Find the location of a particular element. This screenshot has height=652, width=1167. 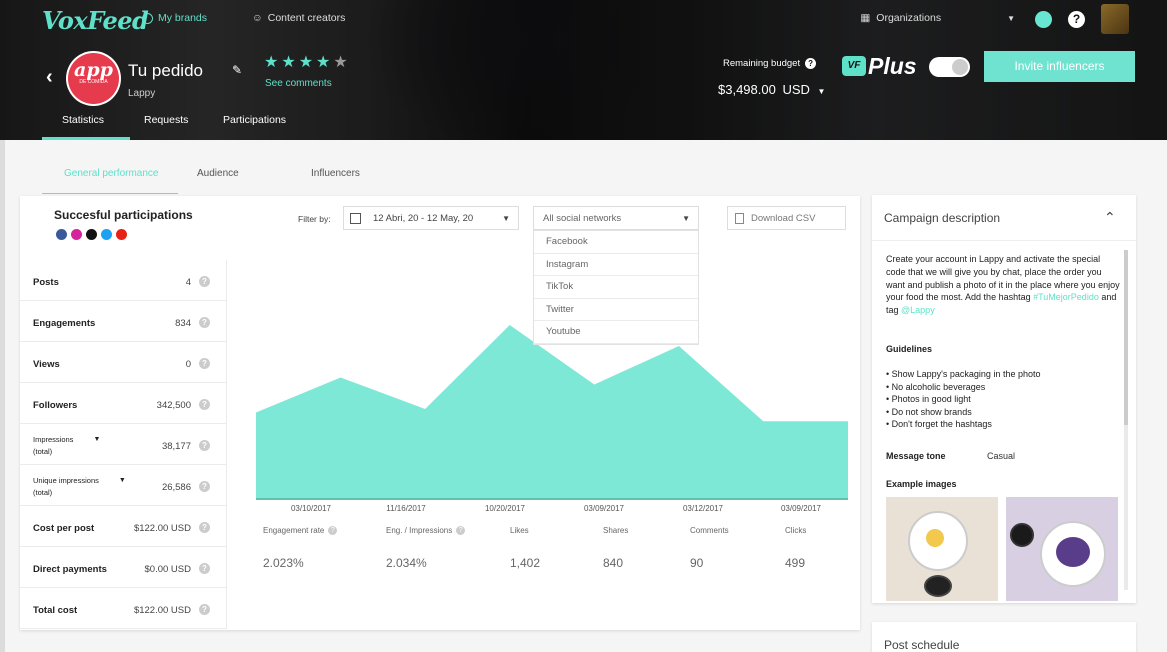

tab-participations: Participations is located at coordinates (254, 120).